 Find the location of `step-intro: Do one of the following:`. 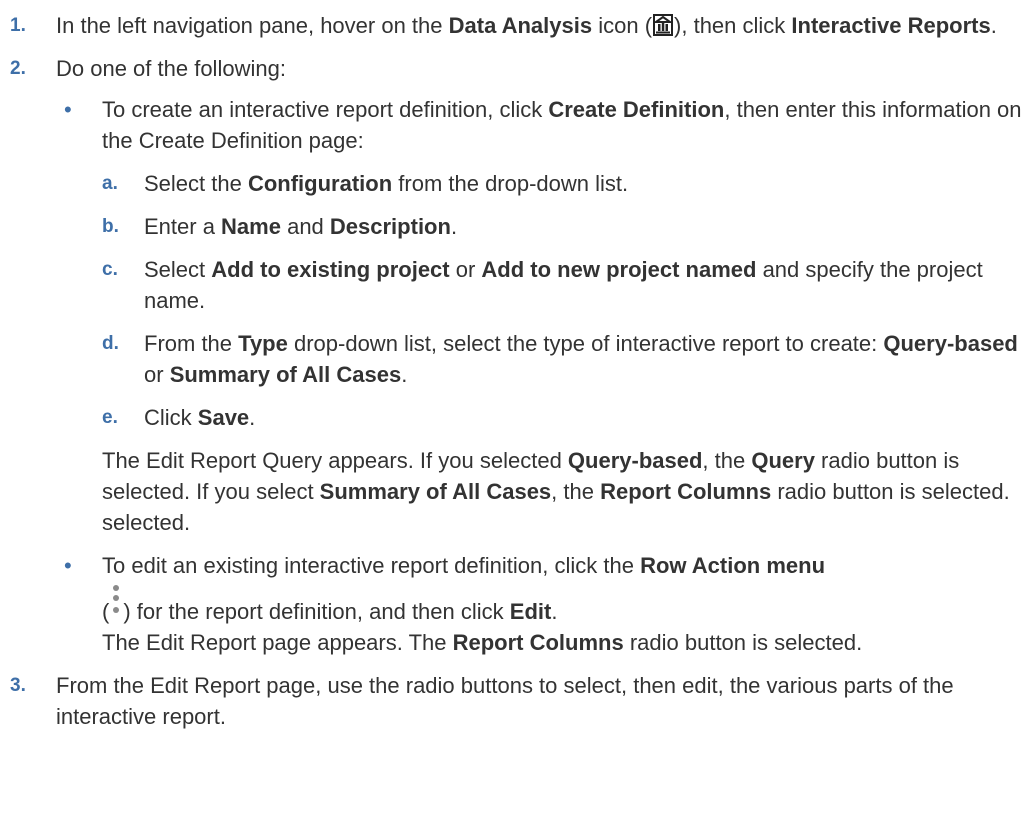

step-intro: Do one of the following: is located at coordinates (171, 68).